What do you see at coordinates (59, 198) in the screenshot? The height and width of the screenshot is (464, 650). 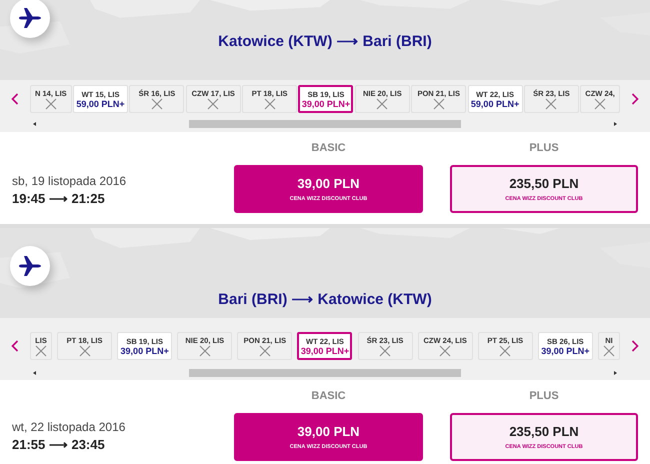 I see `flight-times: 19:45 ⟶ 21:25` at bounding box center [59, 198].